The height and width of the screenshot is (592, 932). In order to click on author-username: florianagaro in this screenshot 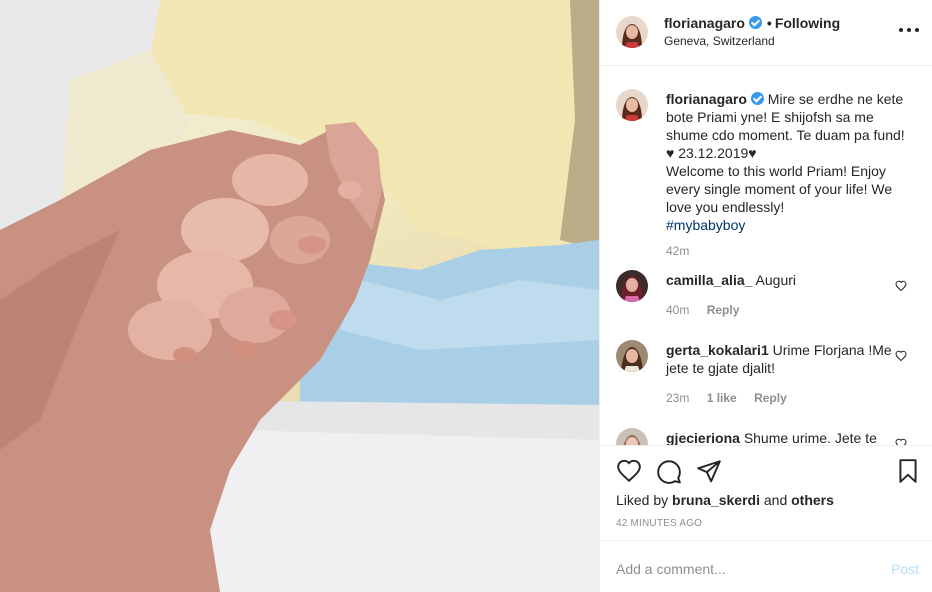, I will do `click(704, 23)`.